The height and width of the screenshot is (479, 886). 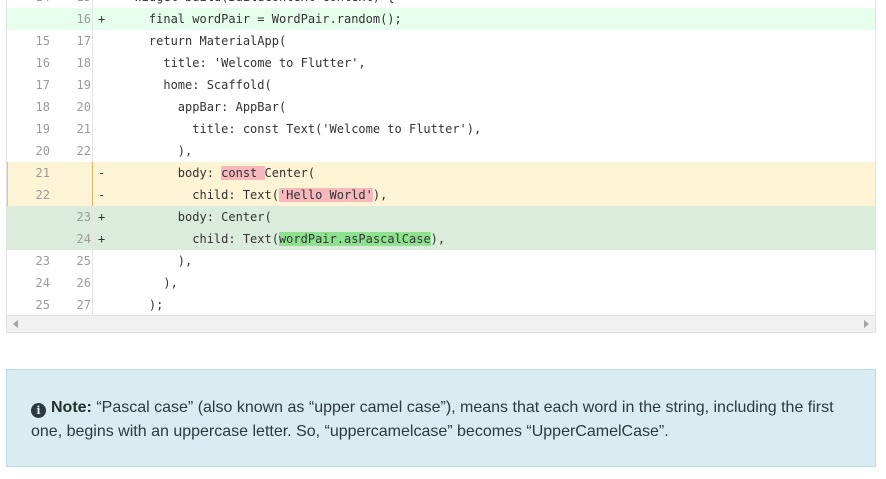 I want to click on old-line-number: 18, so click(x=42, y=107).